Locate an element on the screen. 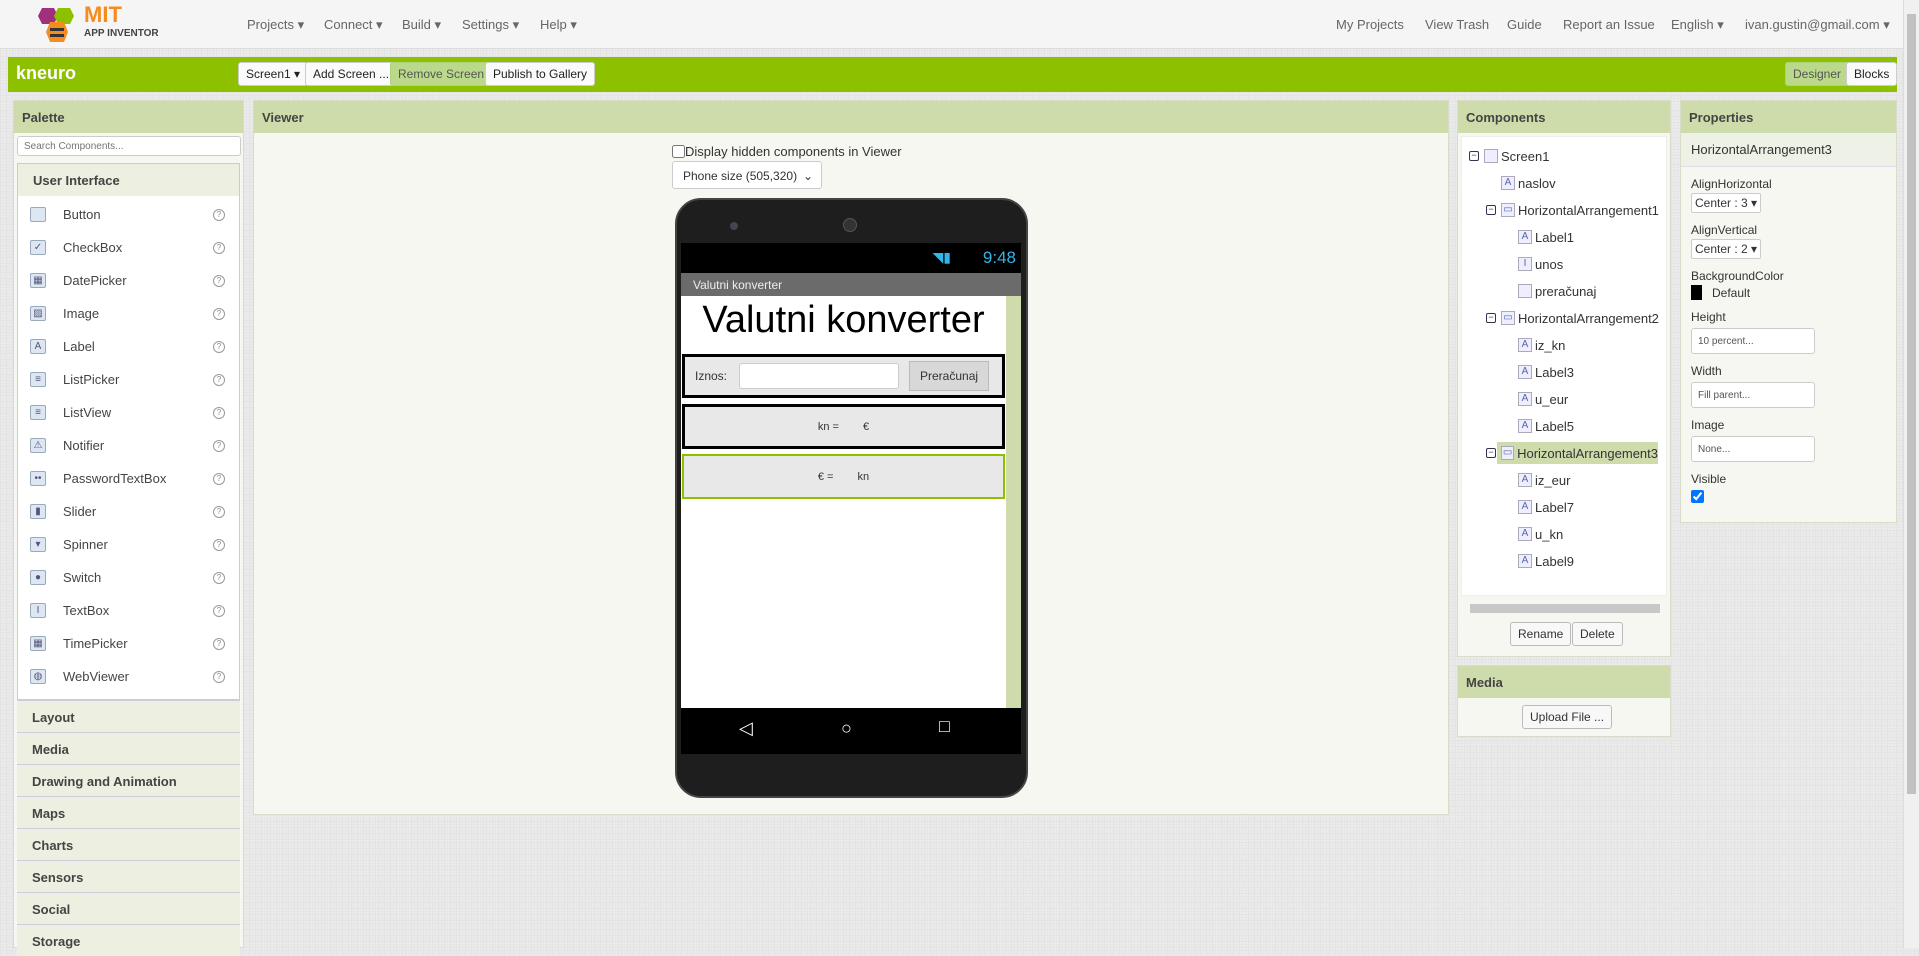 The width and height of the screenshot is (1919, 956). unos-input is located at coordinates (819, 376).